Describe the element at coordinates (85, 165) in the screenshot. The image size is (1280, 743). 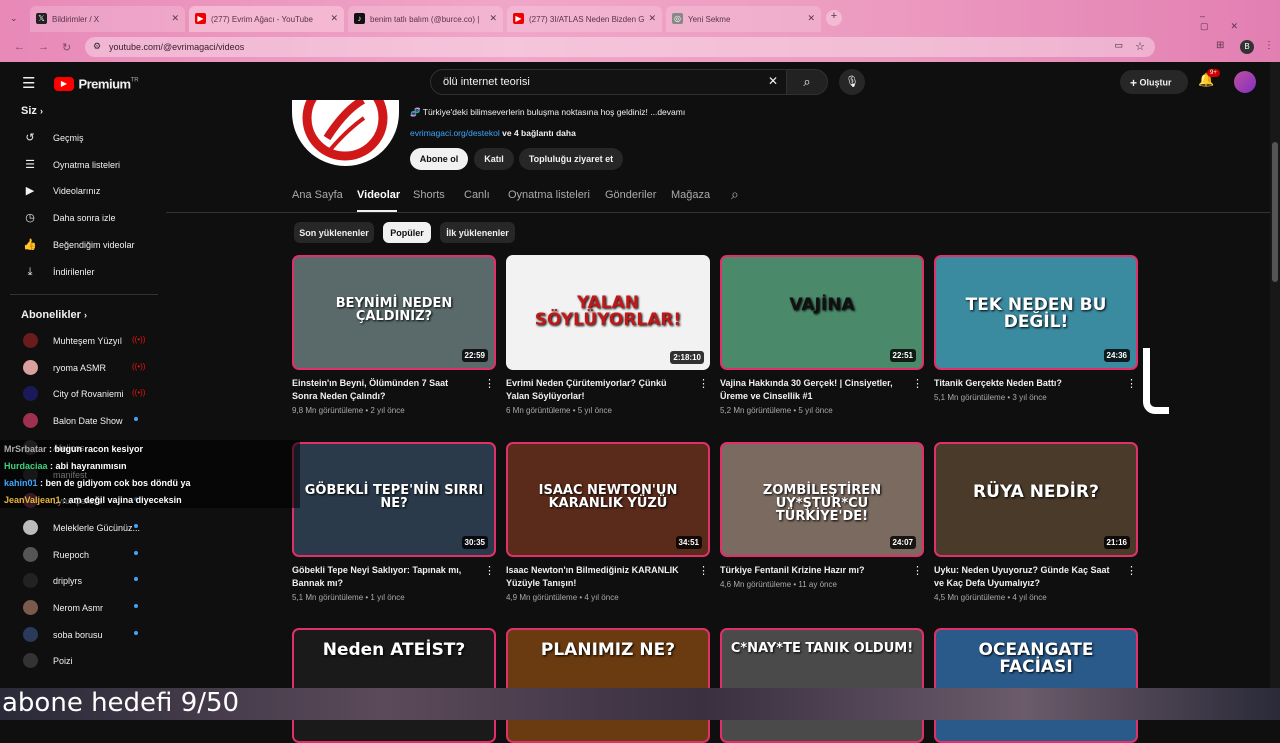
I see `sidebar-item-playlist: ☰ Oynatma listeleri` at that location.